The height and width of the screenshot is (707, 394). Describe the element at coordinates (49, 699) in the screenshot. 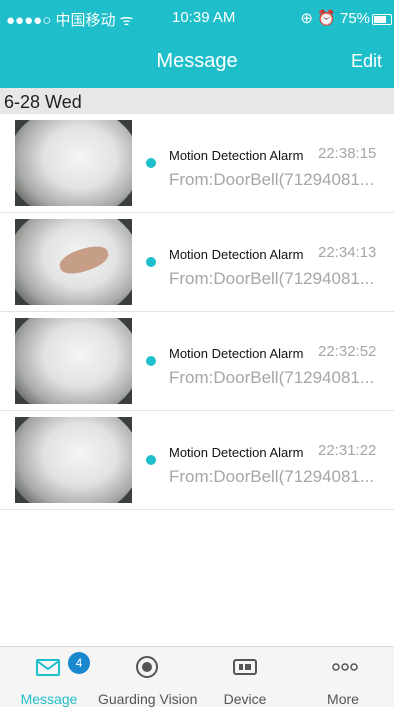

I see `tab-label: Message` at that location.